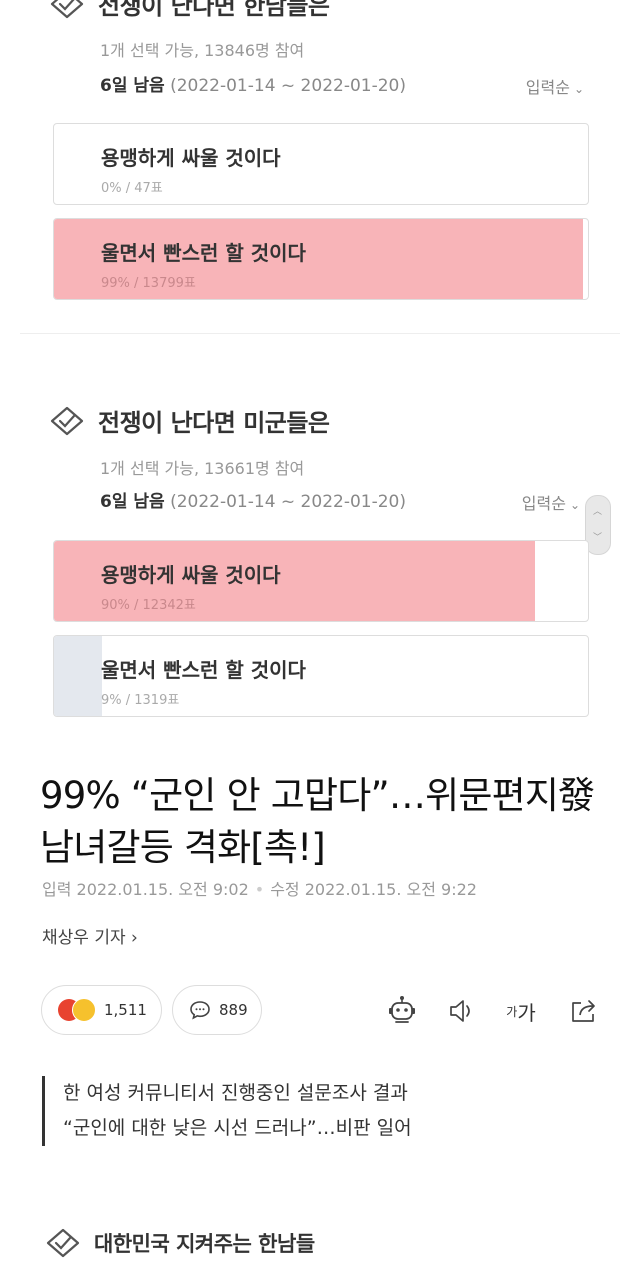 The height and width of the screenshot is (1280, 640). I want to click on poll-title: 전쟁이 난다면 한남들은, so click(214, 10).